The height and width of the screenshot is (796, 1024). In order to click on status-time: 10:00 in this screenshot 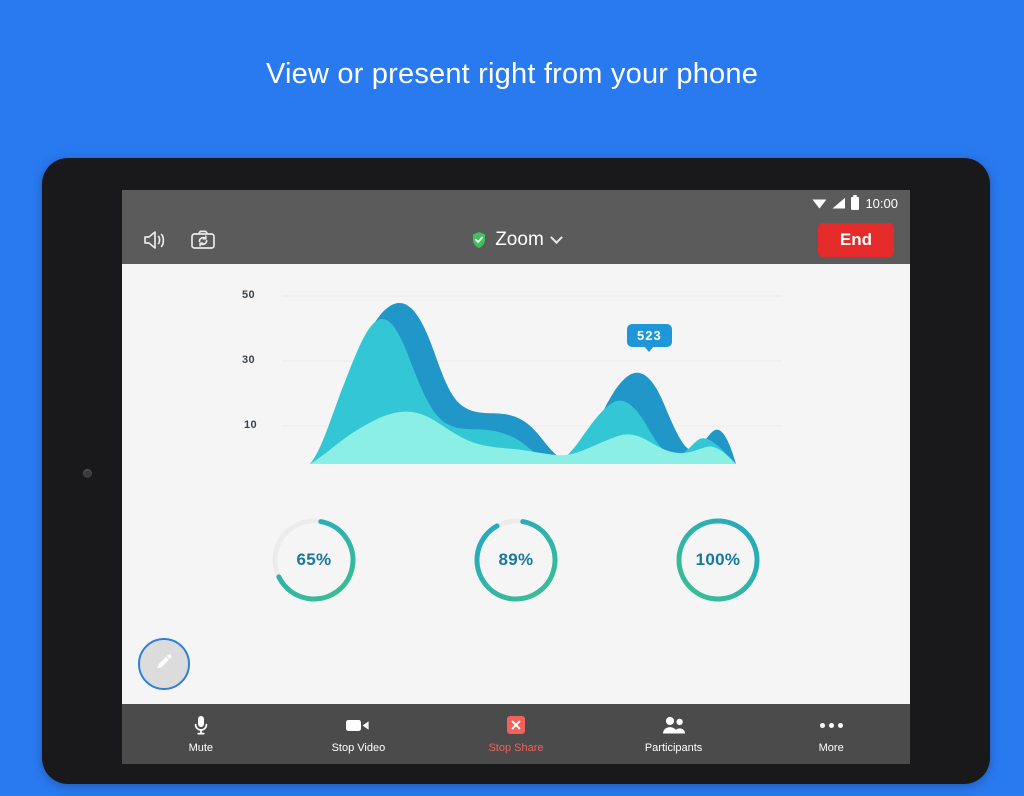, I will do `click(881, 203)`.